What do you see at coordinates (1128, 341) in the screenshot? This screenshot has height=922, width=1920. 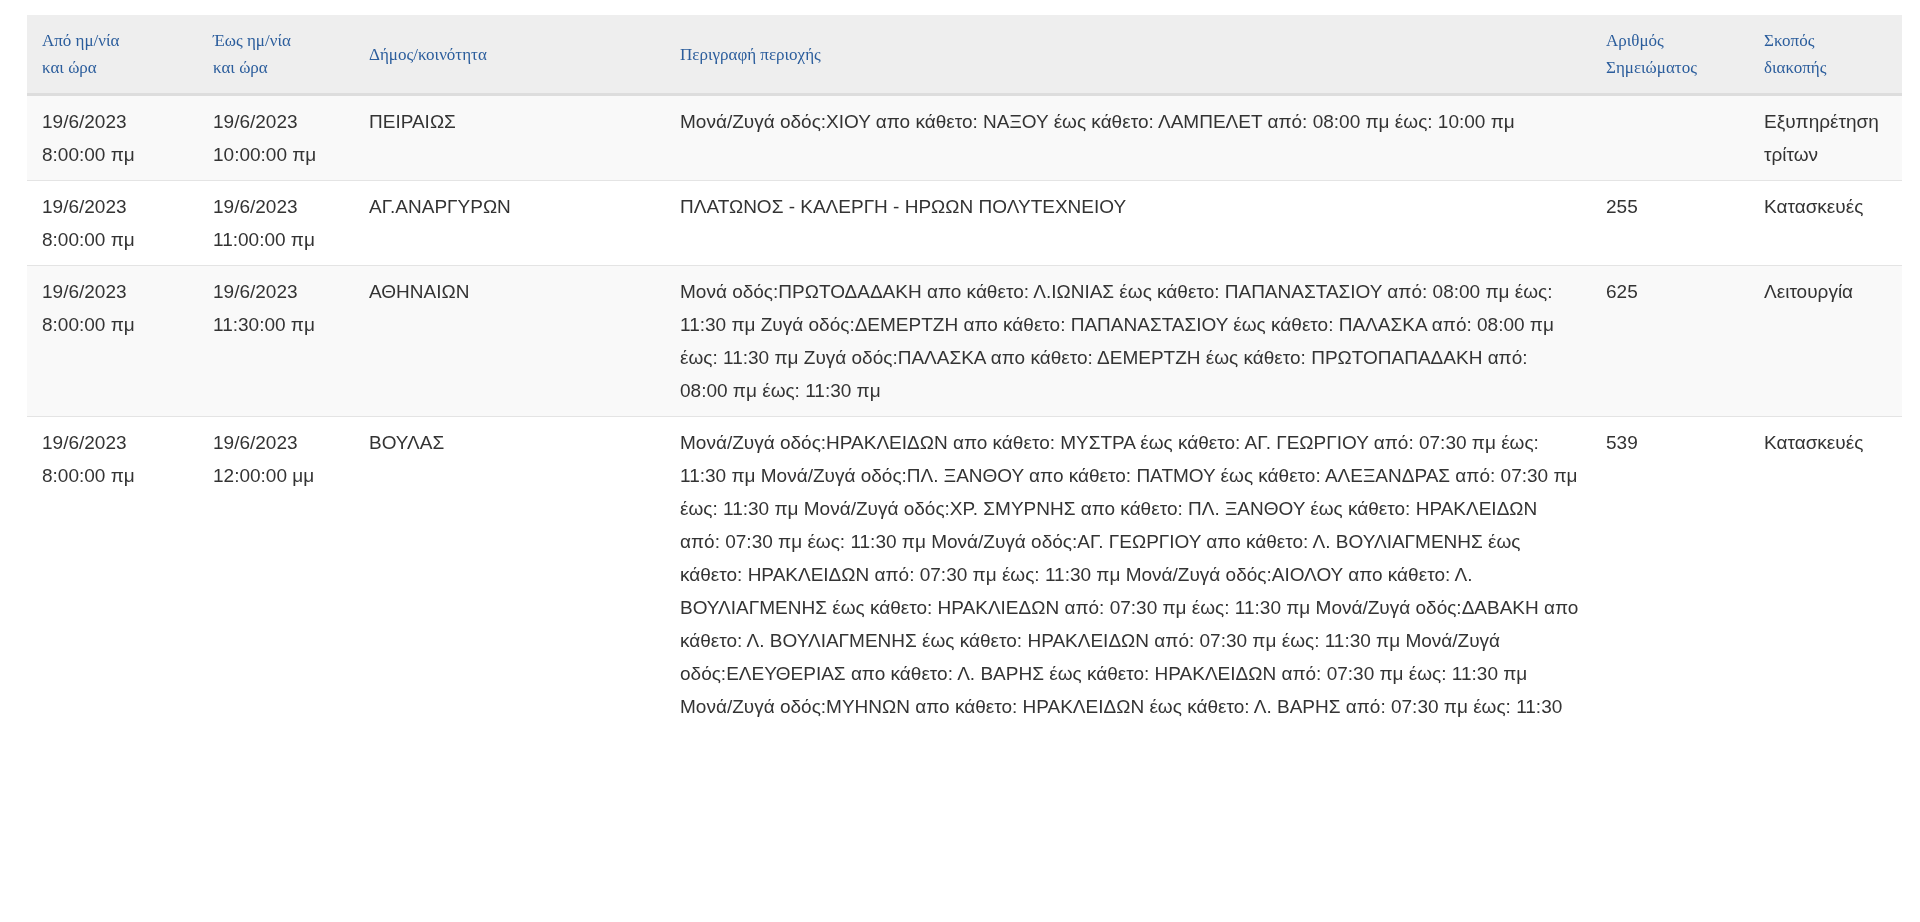 I see `description-cell: Μονά οδός:ΠΡΩΤΟΔΑΔΑΚΗ απο κάθετο: Λ.ΙΩΝΙΑΣ έως κάθετο: ΠΑΠΑΝΑΣΤΑΣΙΟΥ από: 08:00 πμ έως: 11:30 πμ Ζυγά οδός:ΔΕΜΕΡΤΖΗ απο κάθετο: ΠΑΠΑΝΑΣΤΑΣΙΟΥ έως κάθετο: ΠΑΛΑΣΚΑ από: 08:00 πμ έως: 11:30 πμ Ζυγά οδός:ΠΑΛΑΣΚΑ απο κάθετο: ΔΕΜΕΡΤΖΗ έως κάθετο: ΠΡΩΤΟΠΑΠΑΔΑΚΗ από: 08:00 πμ έως: 11:30 πμ` at bounding box center [1128, 341].